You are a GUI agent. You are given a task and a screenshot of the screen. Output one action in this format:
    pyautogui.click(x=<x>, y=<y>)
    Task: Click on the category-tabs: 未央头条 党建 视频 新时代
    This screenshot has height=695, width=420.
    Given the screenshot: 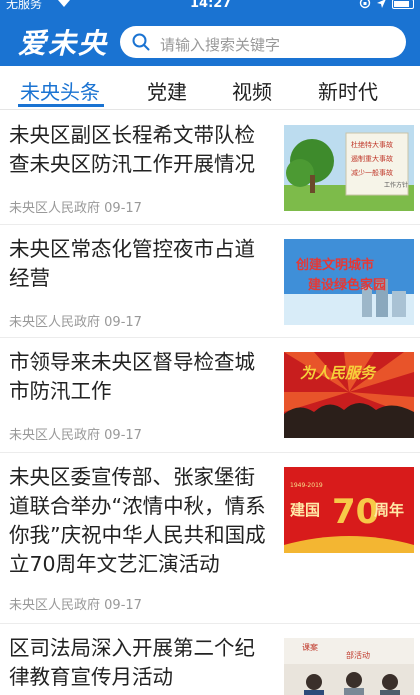 What is the action you would take?
    pyautogui.click(x=210, y=88)
    